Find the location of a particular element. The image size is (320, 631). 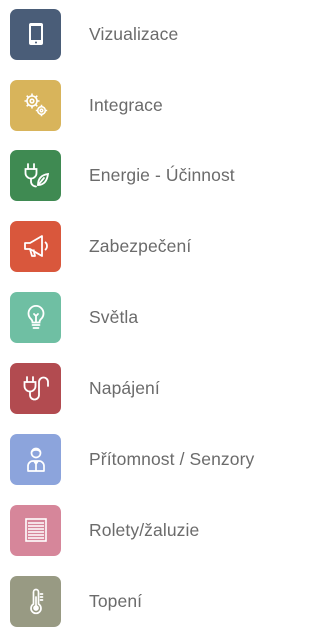

tablet-icon is located at coordinates (35, 34).